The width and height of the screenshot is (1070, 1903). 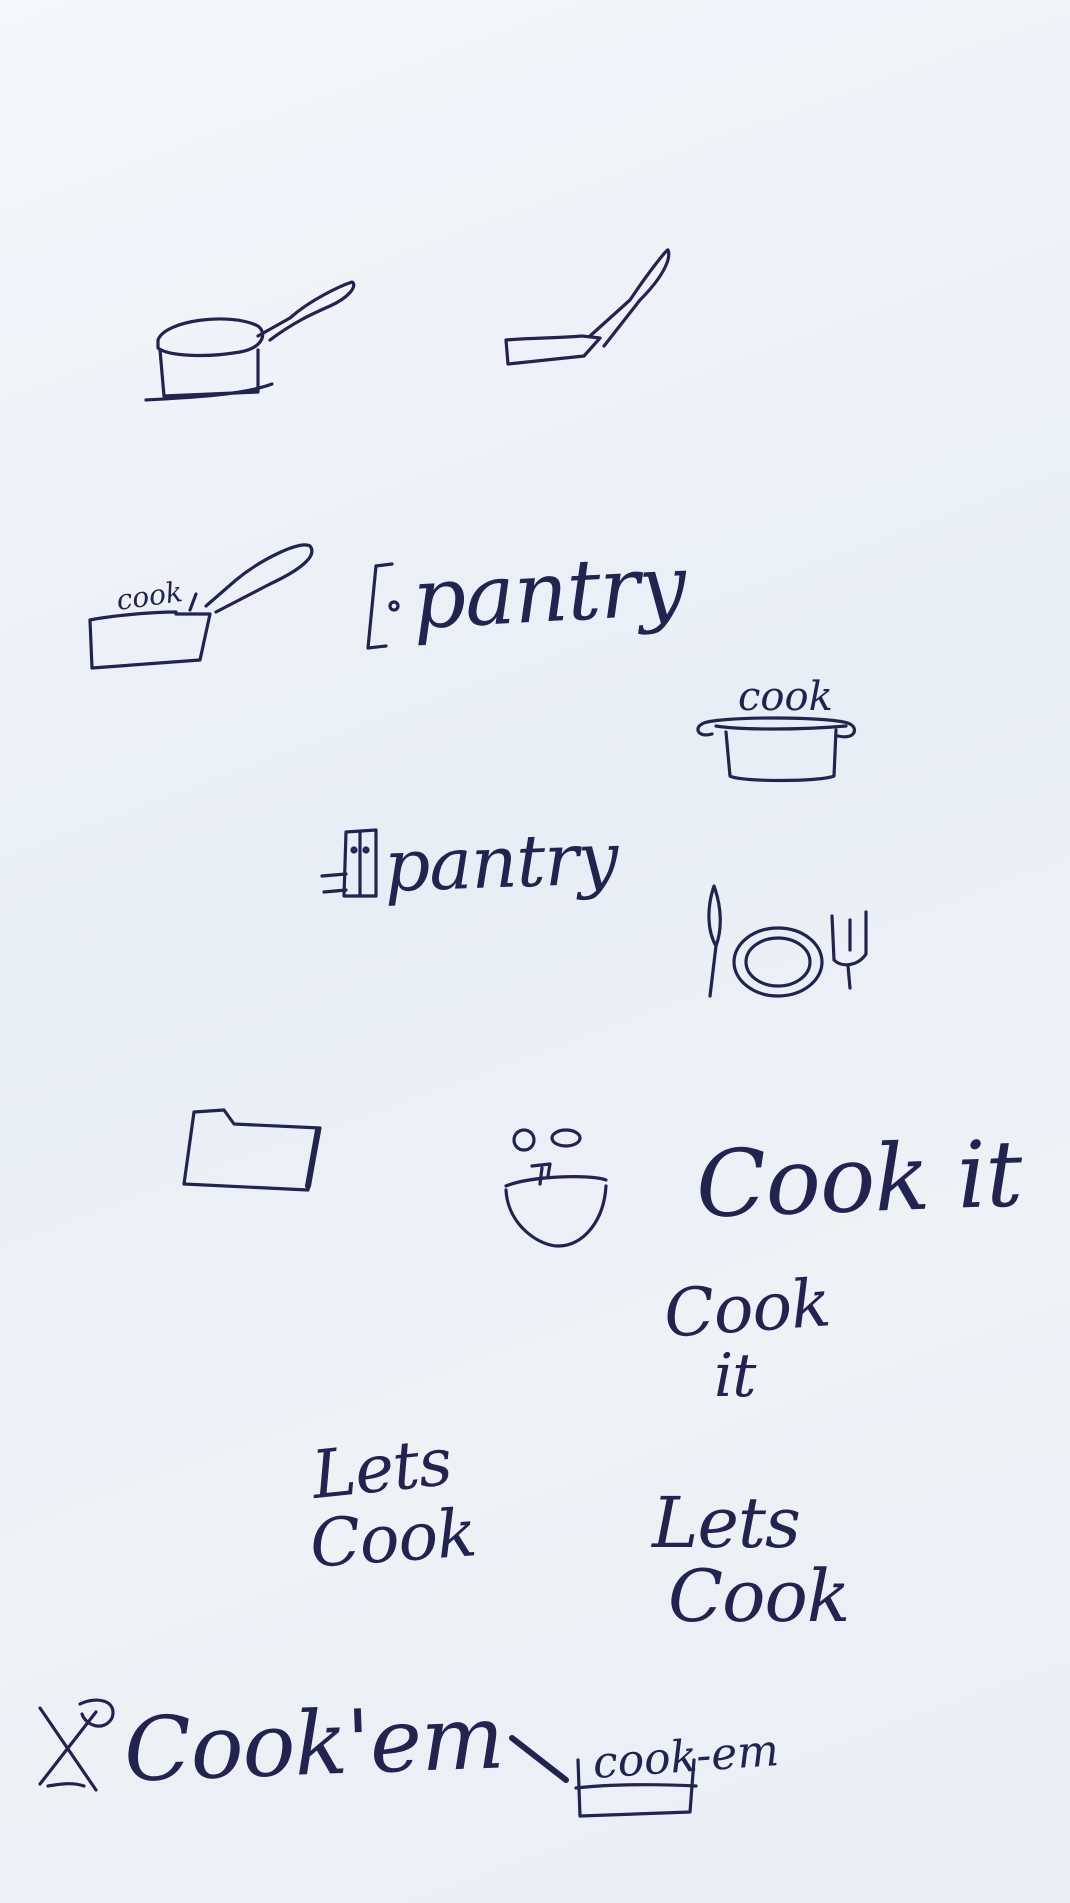 I want to click on pantry-word-2: pantry, so click(x=500, y=862).